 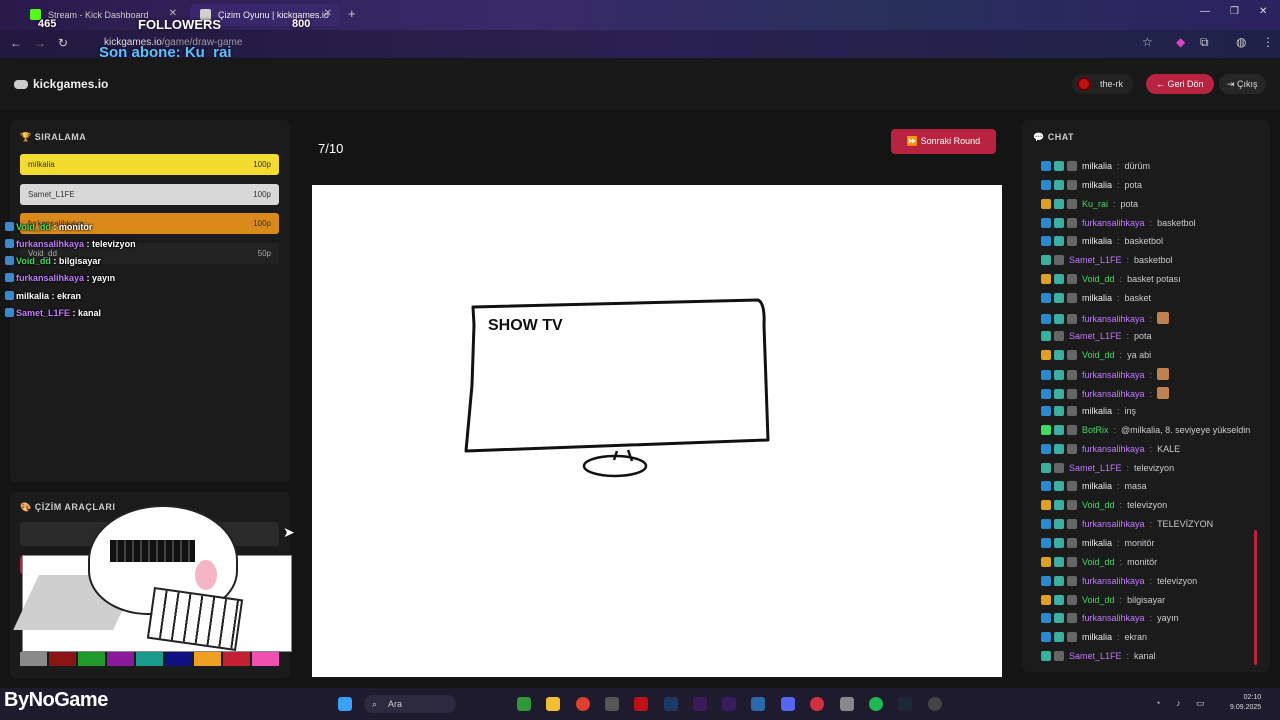 I want to click on overlay-chat-sep: :, so click(x=88, y=278).